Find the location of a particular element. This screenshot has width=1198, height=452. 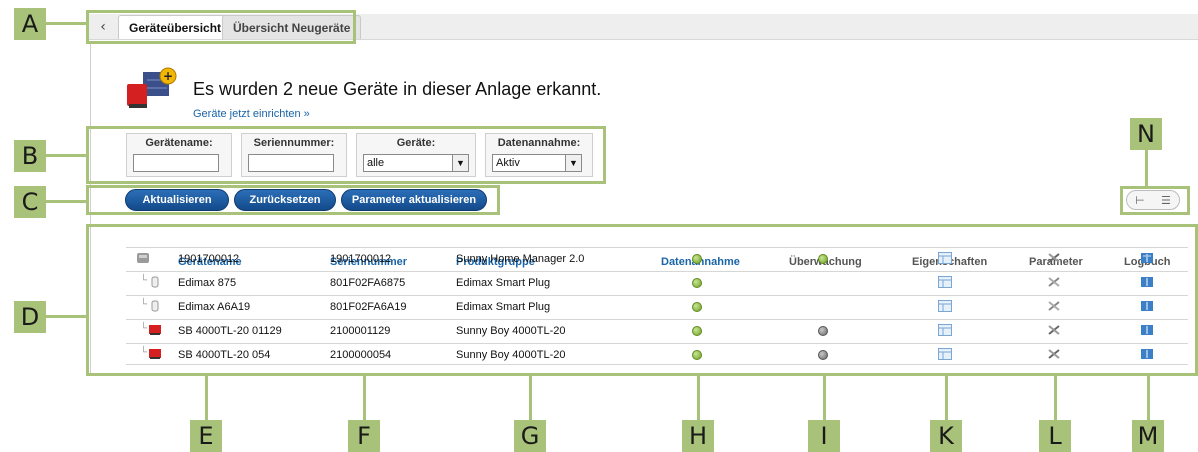

view-toggle: ⊢ ☰ is located at coordinates (1153, 200).